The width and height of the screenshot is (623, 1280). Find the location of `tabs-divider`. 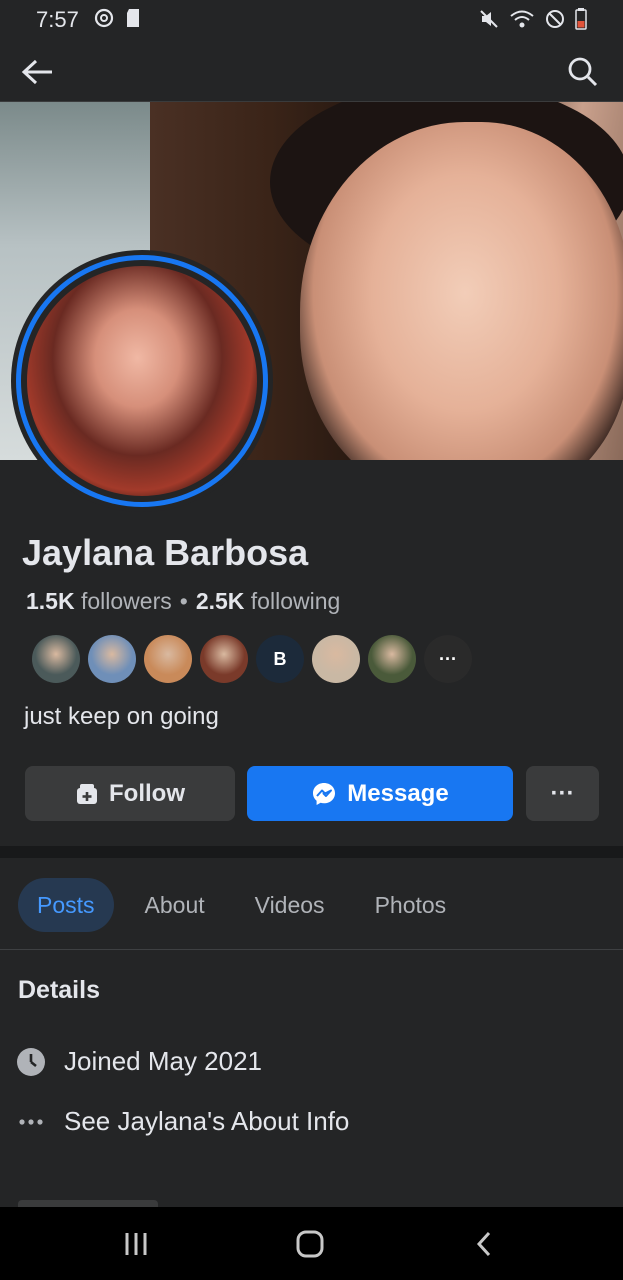

tabs-divider is located at coordinates (311, 949).